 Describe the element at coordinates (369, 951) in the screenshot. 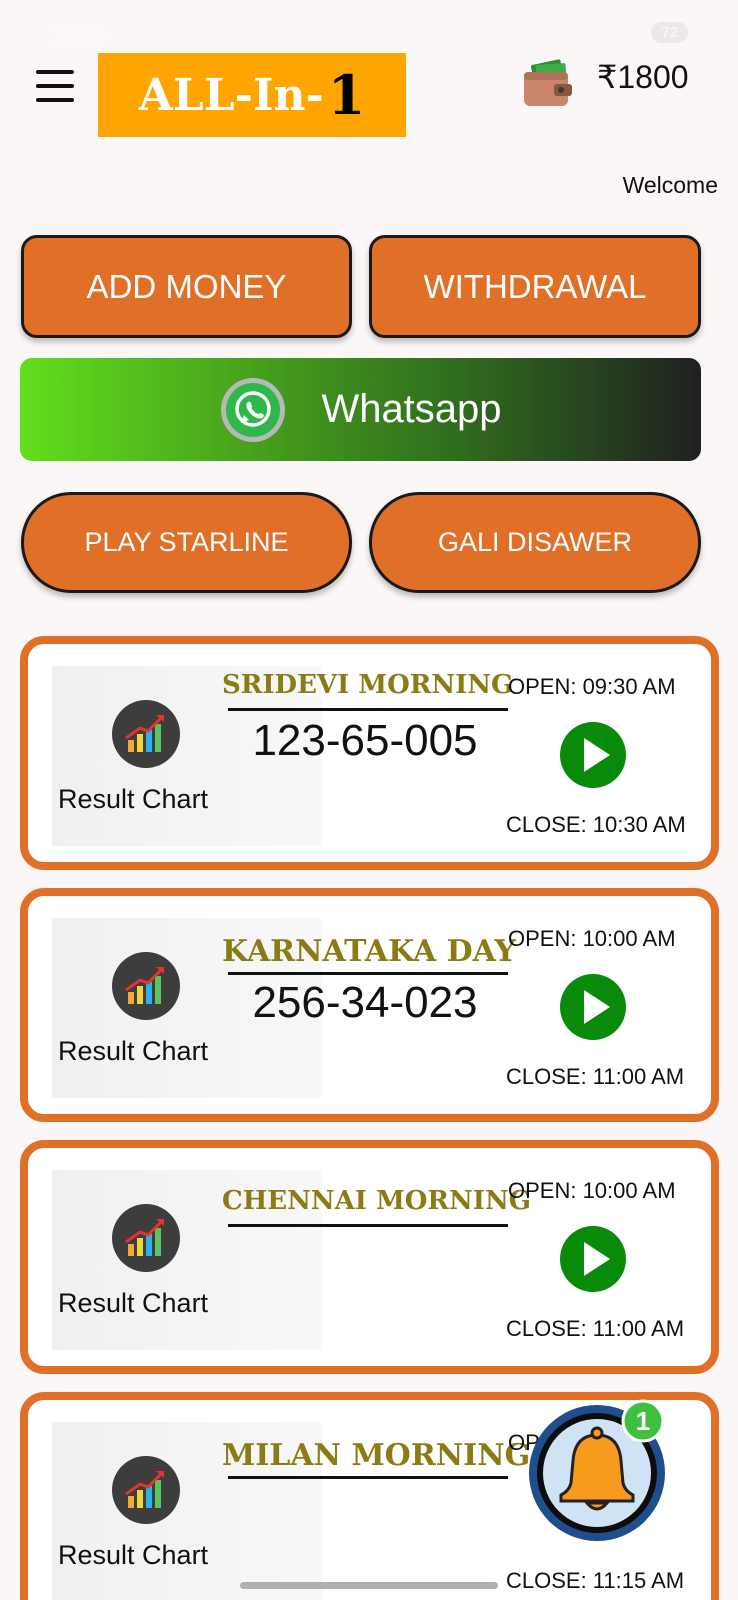

I see `market-name: KARNATAKA DAY` at that location.